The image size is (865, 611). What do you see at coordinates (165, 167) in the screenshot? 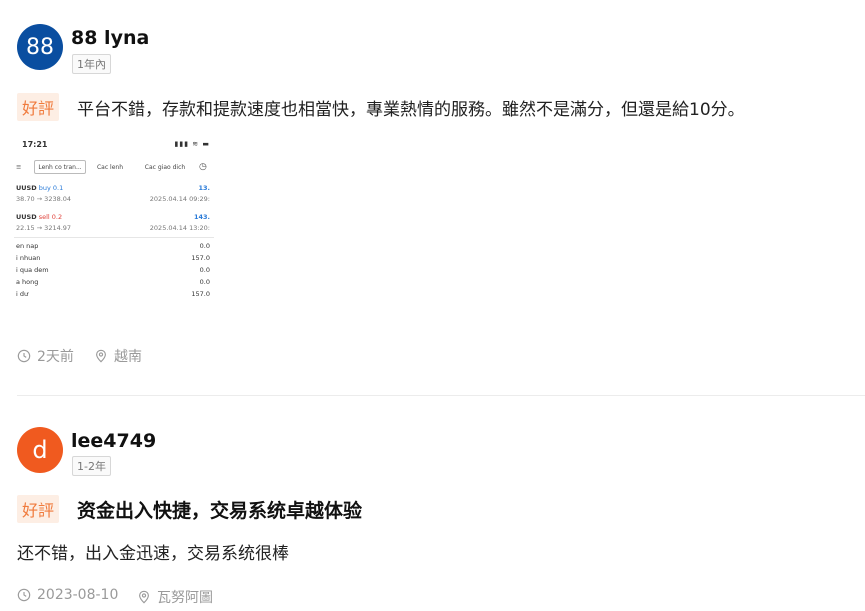
I see `image-tab: Cac giao dich` at bounding box center [165, 167].